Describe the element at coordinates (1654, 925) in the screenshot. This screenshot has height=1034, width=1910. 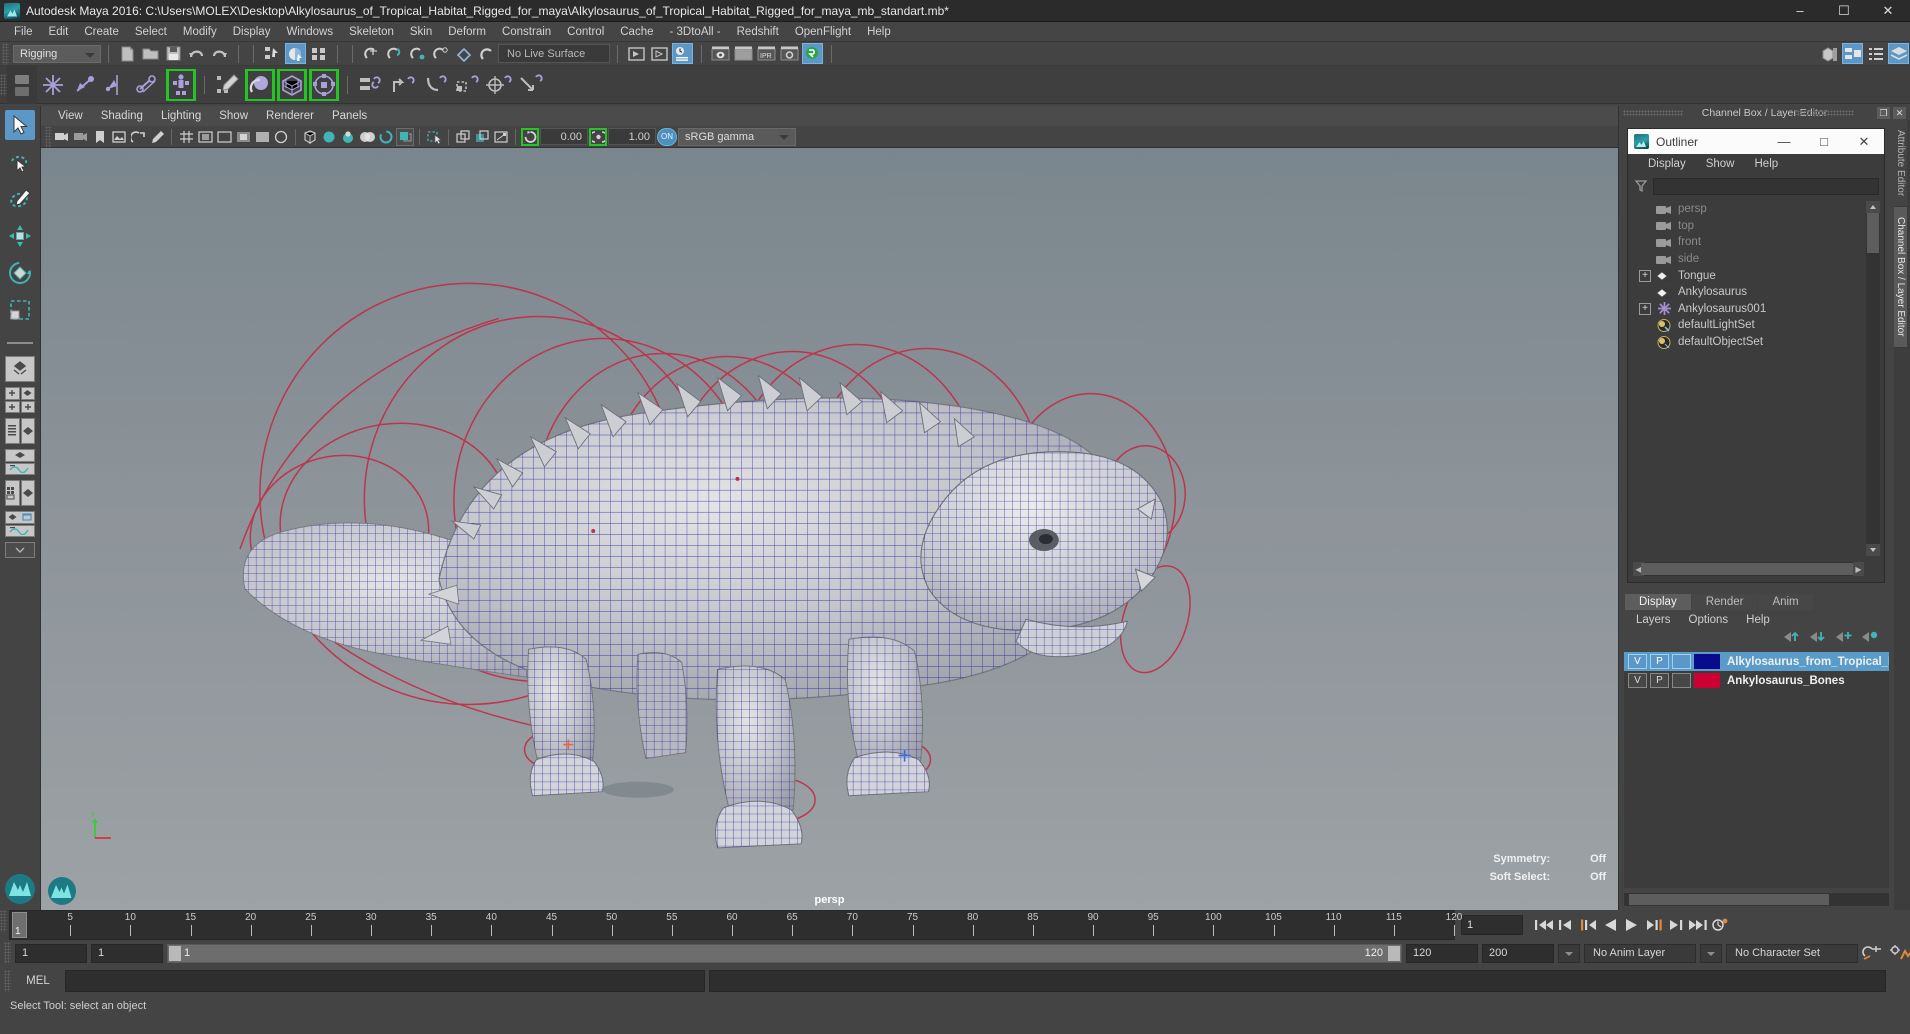
I see `step-forward-frame-button` at that location.